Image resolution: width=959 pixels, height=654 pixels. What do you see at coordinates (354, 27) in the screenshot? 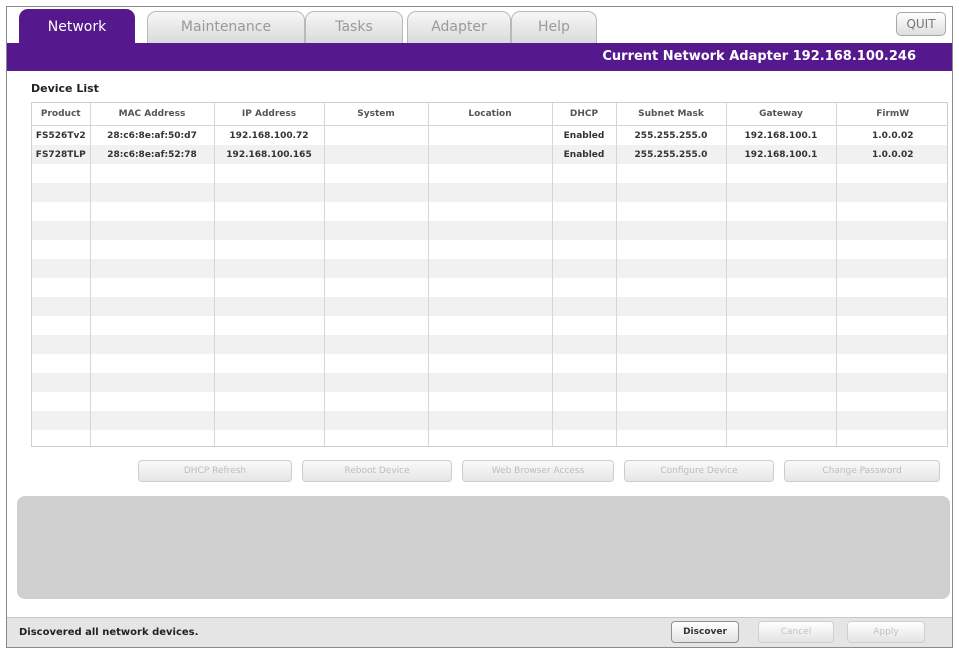
I see `tab-tasks: Tasks` at bounding box center [354, 27].